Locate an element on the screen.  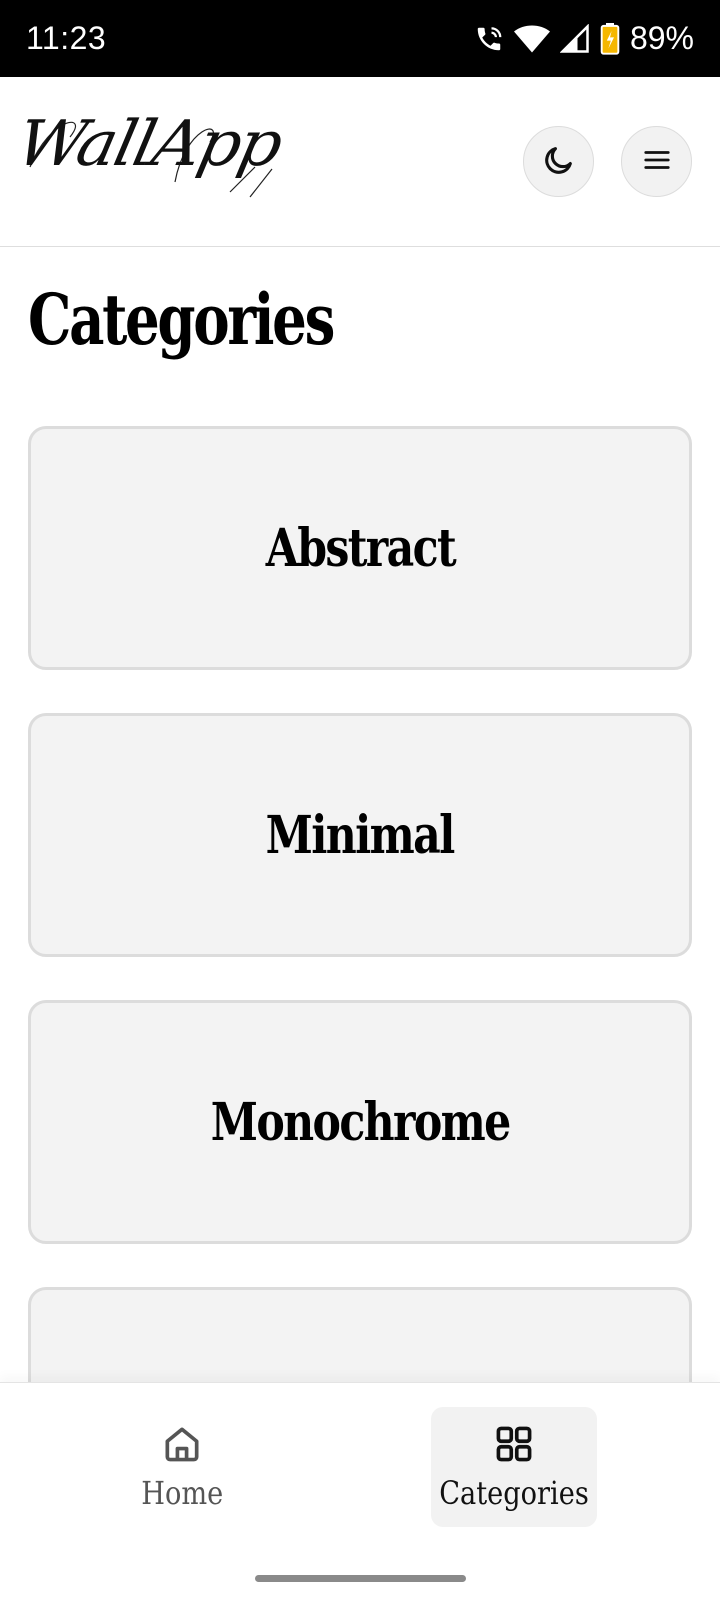
battery-percent: 89% is located at coordinates (661, 38).